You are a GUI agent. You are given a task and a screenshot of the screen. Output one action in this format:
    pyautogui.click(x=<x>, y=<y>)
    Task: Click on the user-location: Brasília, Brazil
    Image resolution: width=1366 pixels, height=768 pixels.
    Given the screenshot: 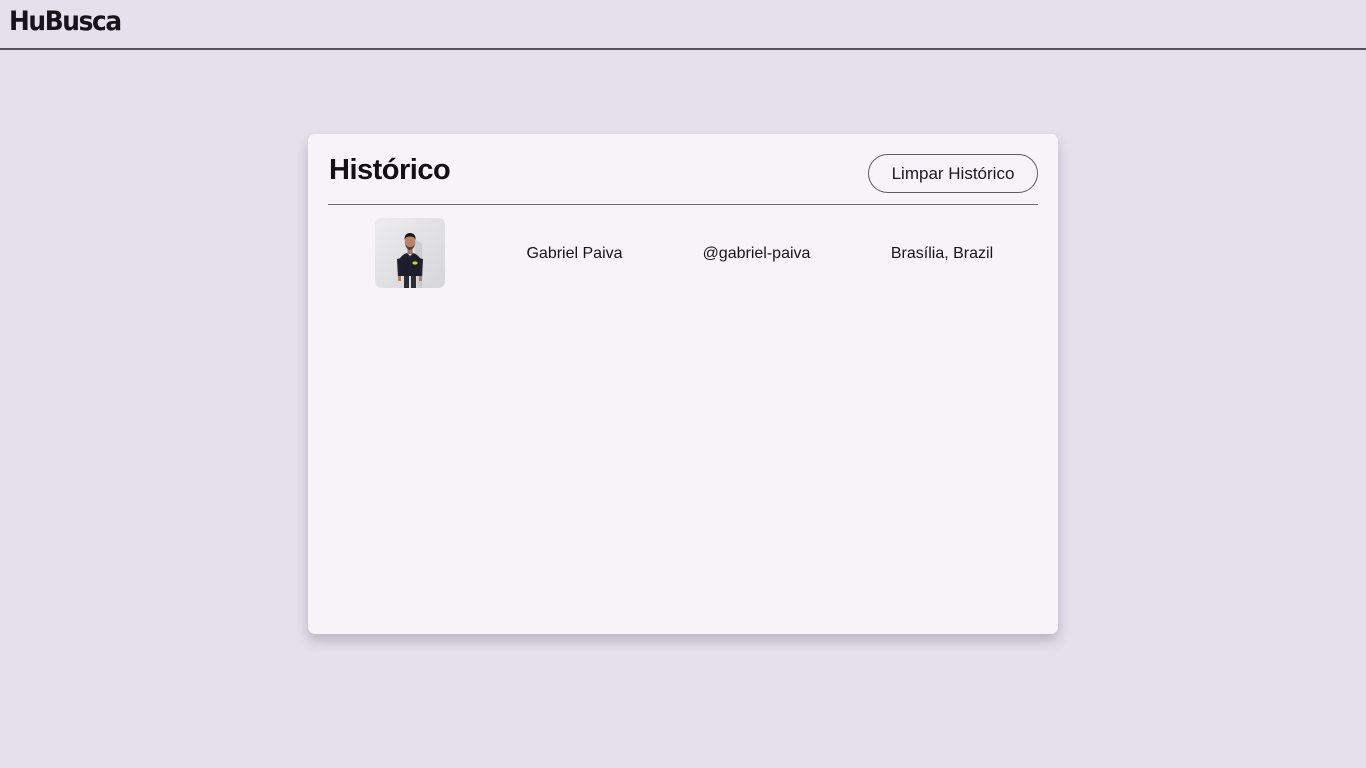 What is the action you would take?
    pyautogui.click(x=942, y=253)
    